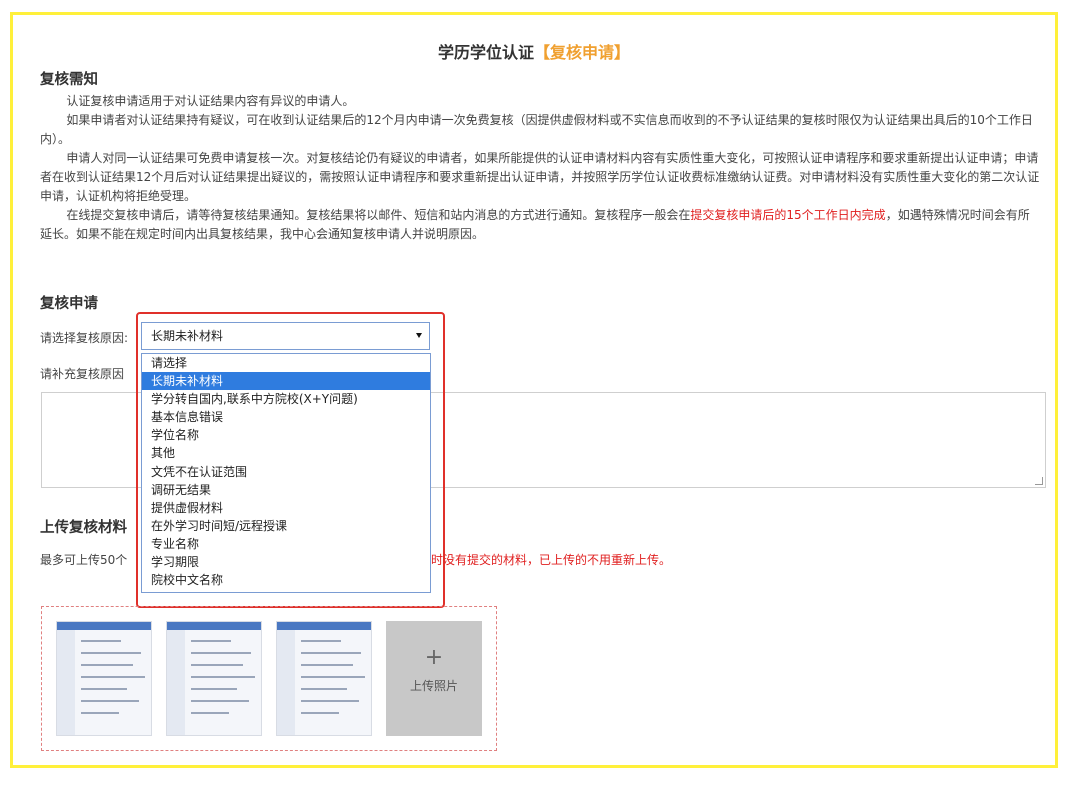 The height and width of the screenshot is (790, 1080). I want to click on page-title: 学历学位认证【复核申请】, so click(534, 51).